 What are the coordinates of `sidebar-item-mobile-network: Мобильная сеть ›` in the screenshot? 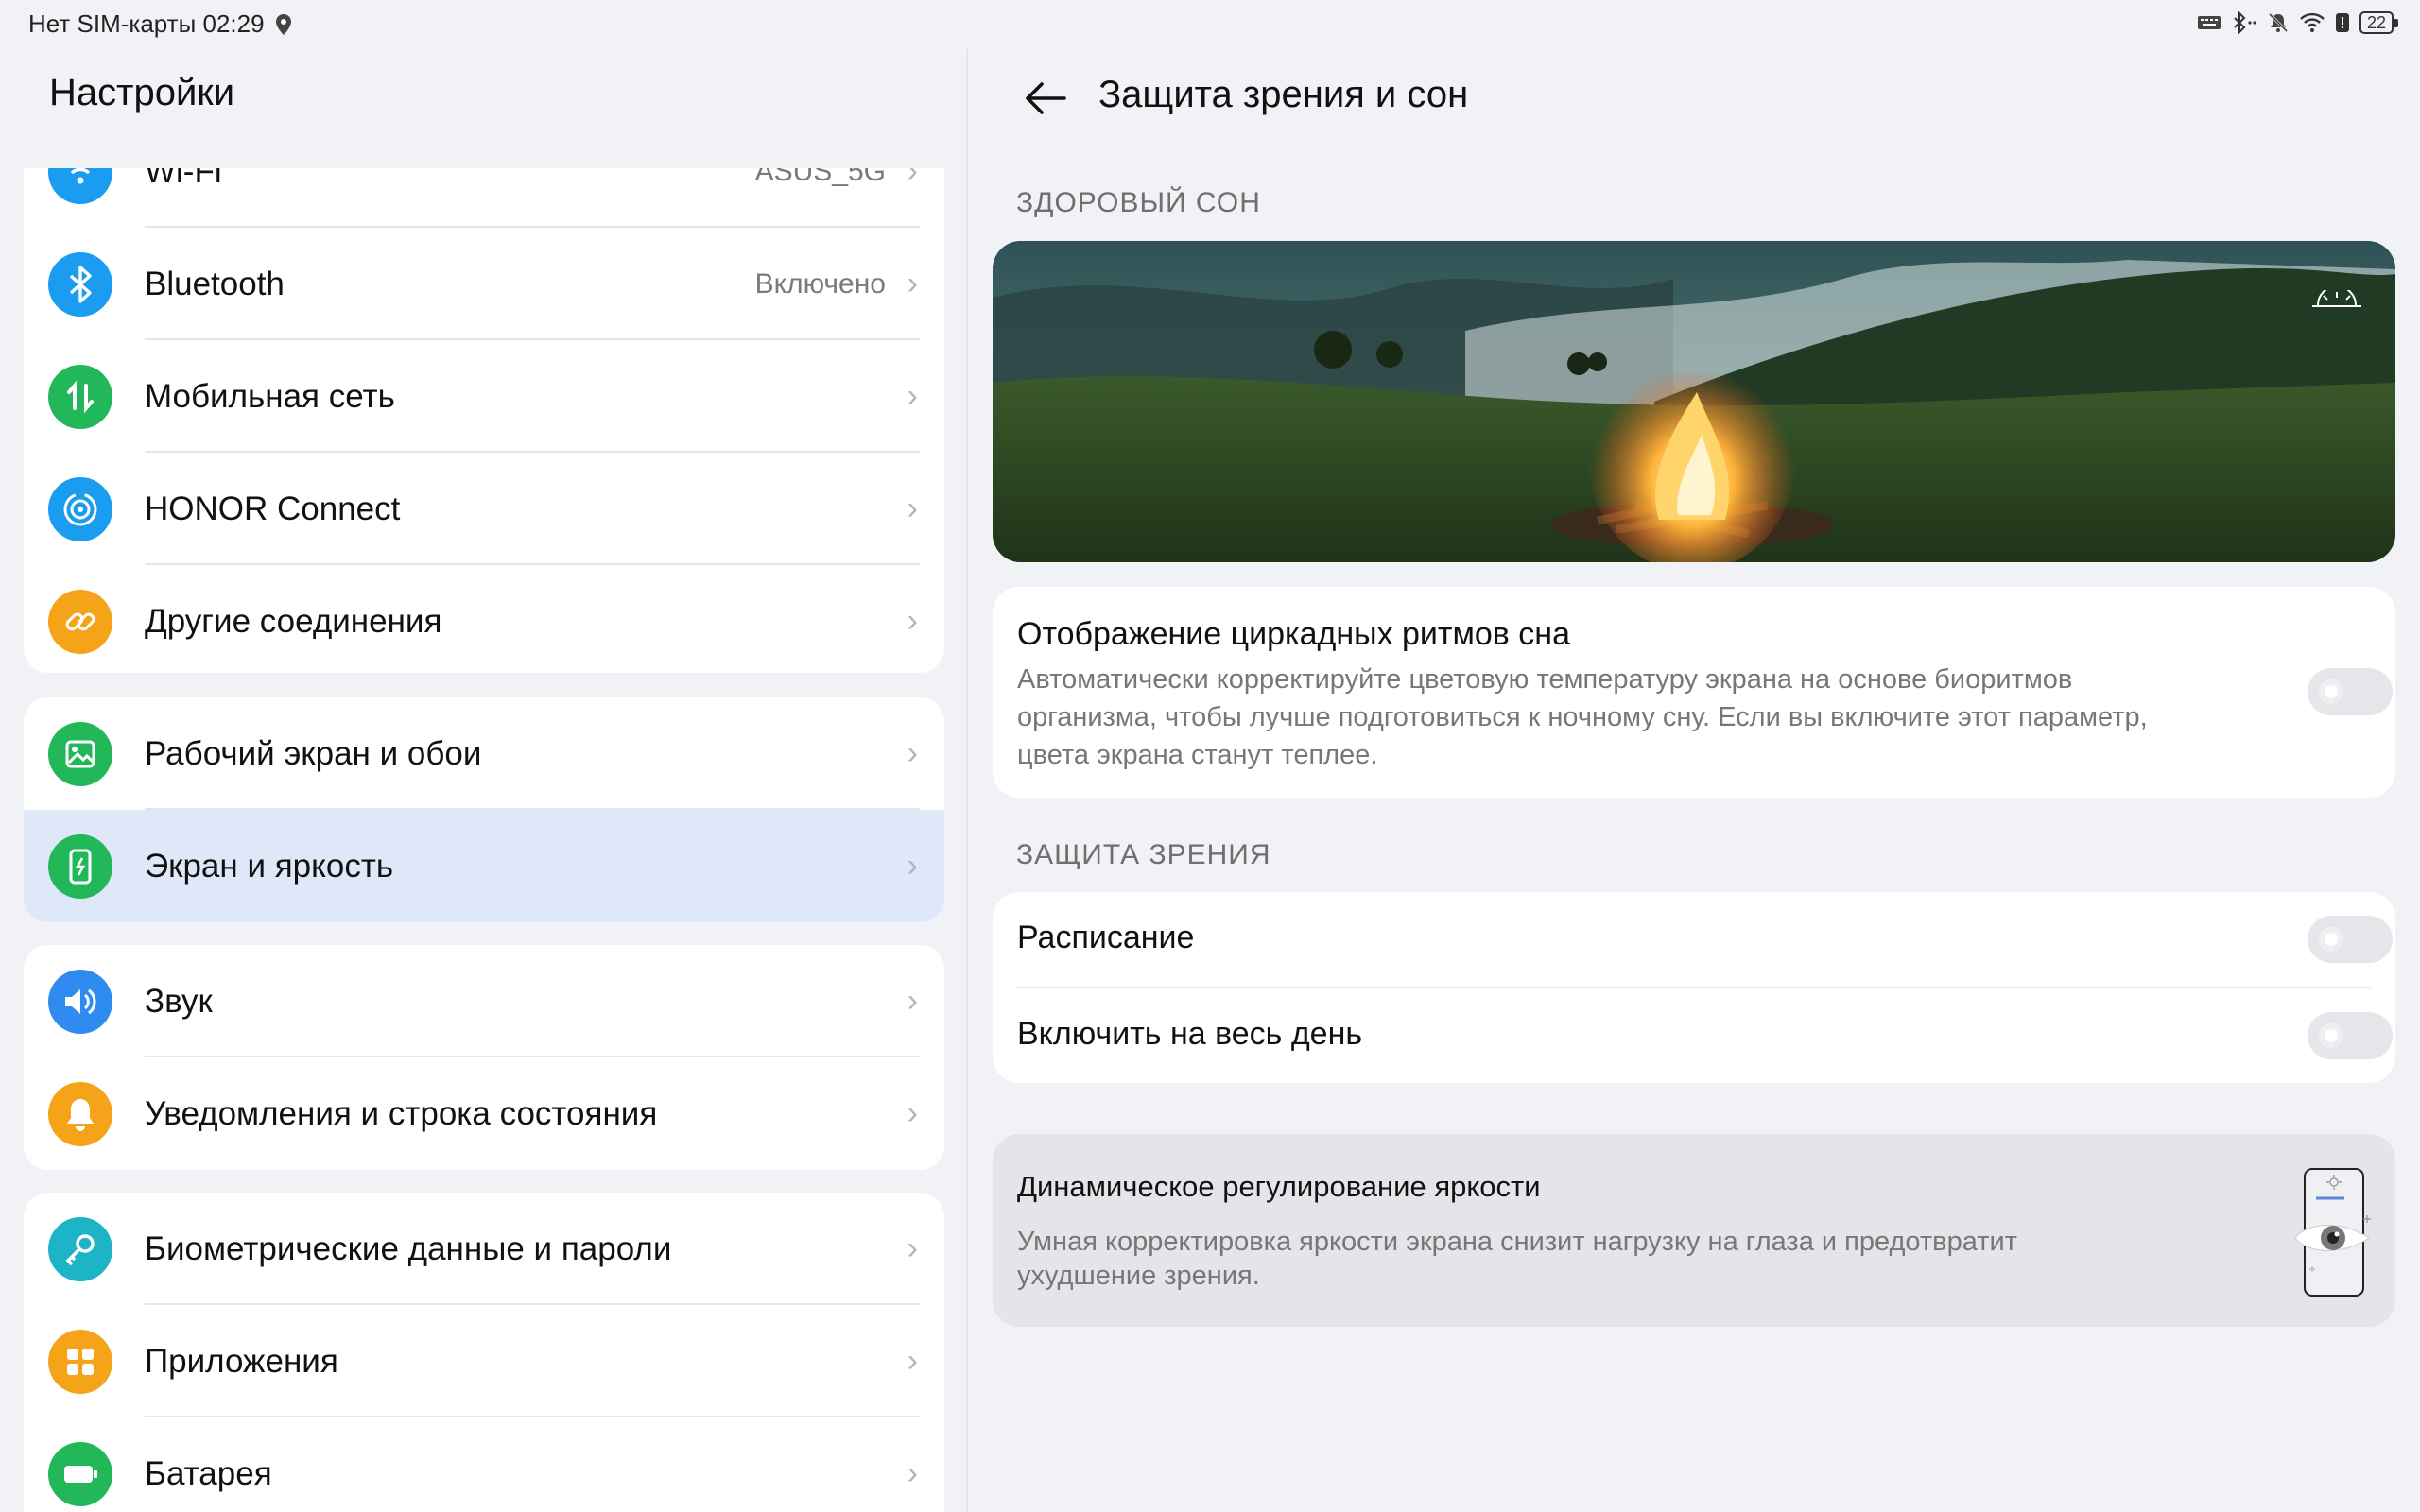 It's located at (484, 396).